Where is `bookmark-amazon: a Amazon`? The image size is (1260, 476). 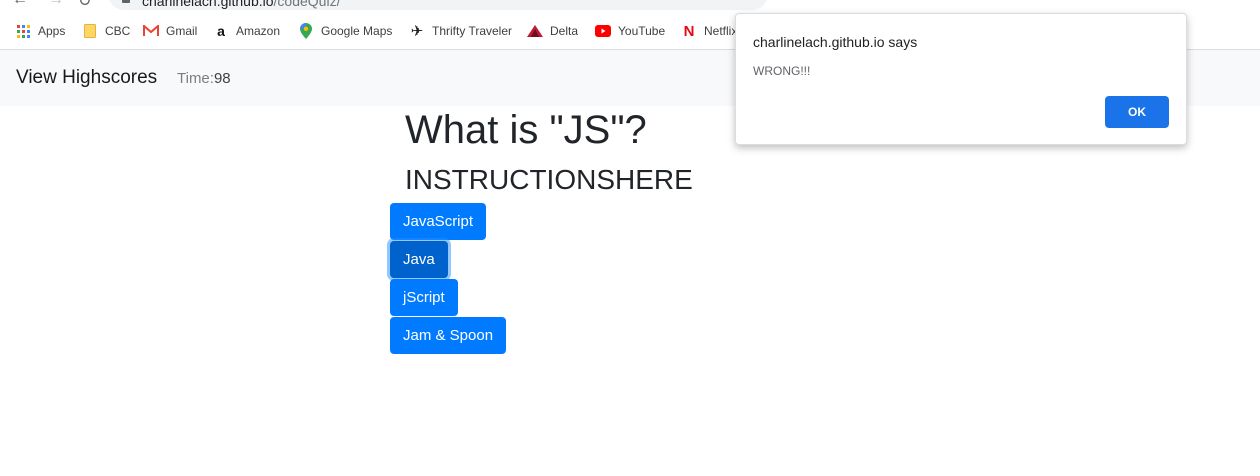 bookmark-amazon: a Amazon is located at coordinates (246, 31).